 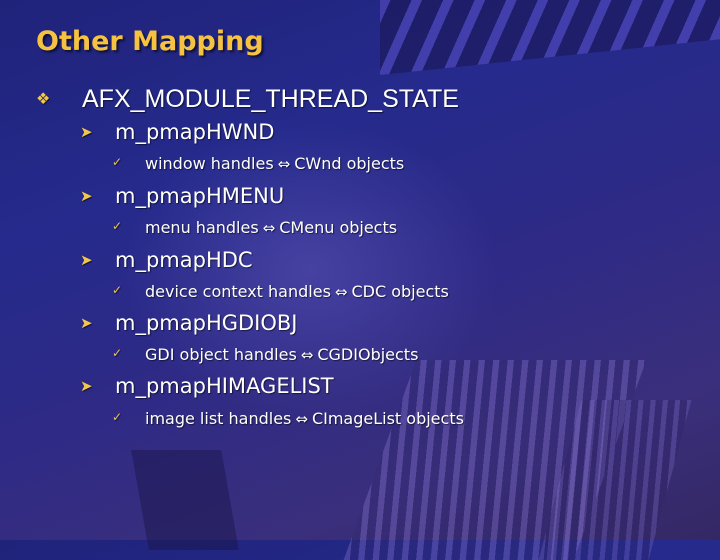 I want to click on member-name: m_pmapHDC, so click(x=184, y=260).